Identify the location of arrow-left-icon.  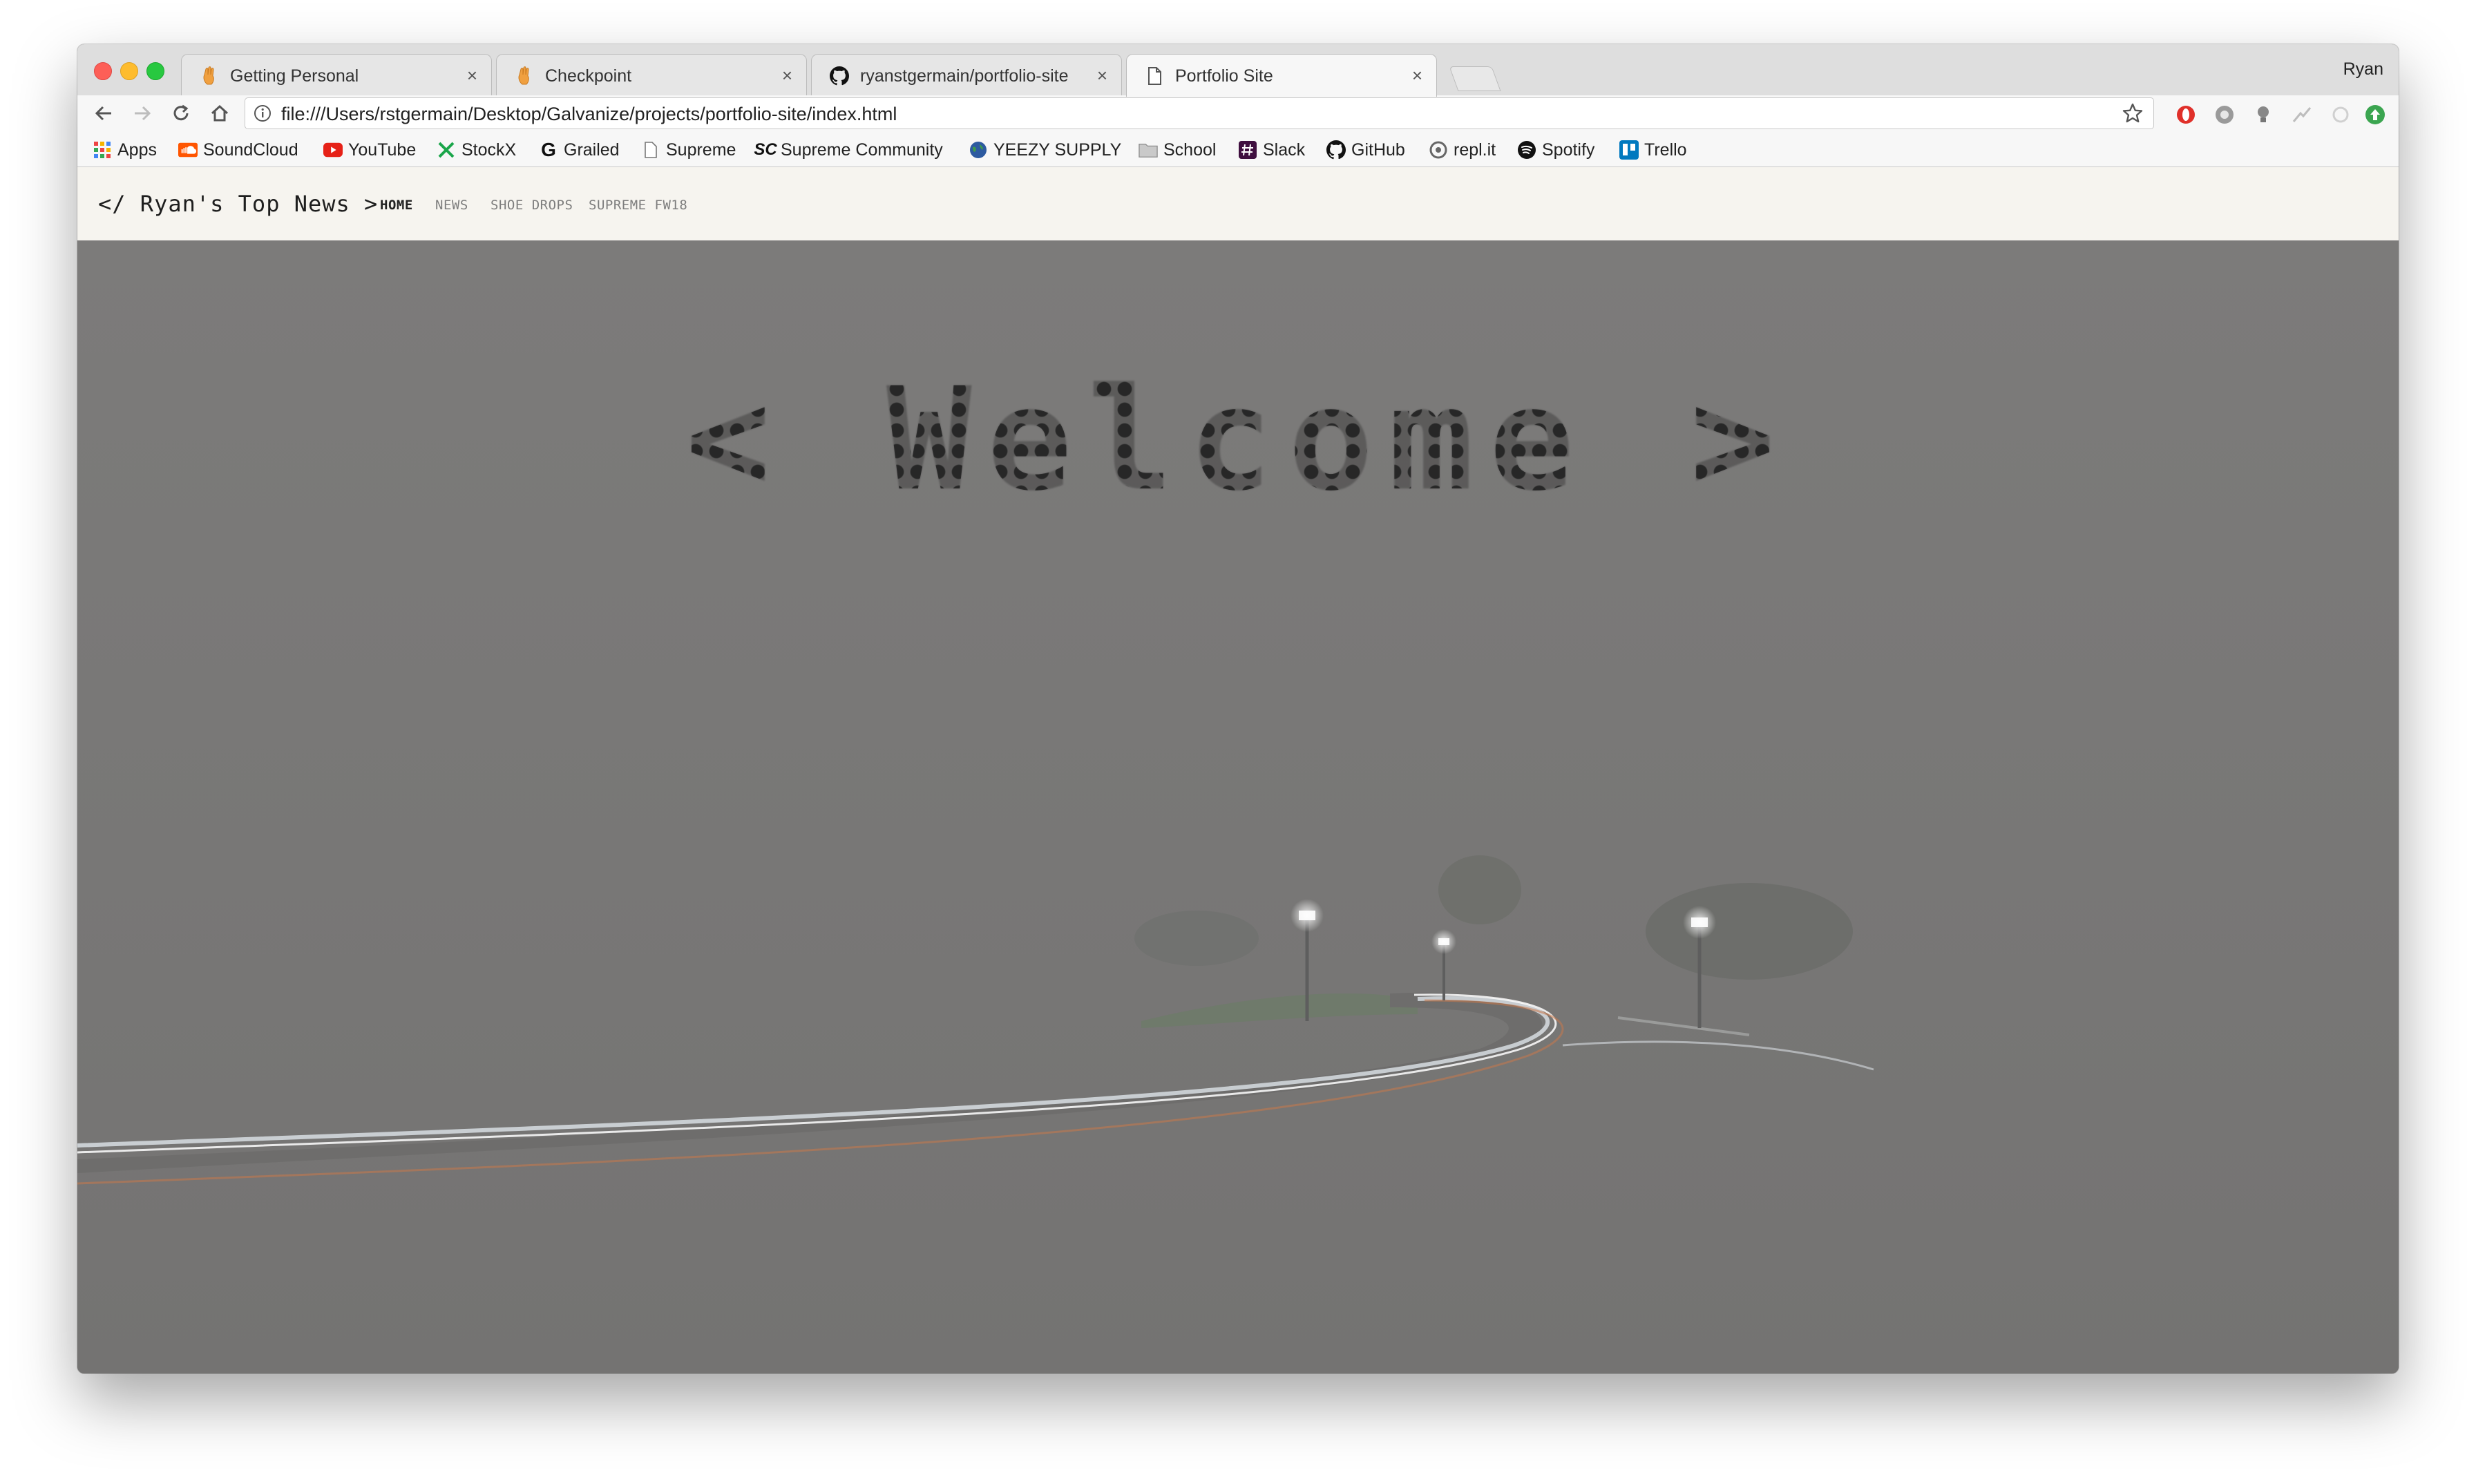
(103, 114).